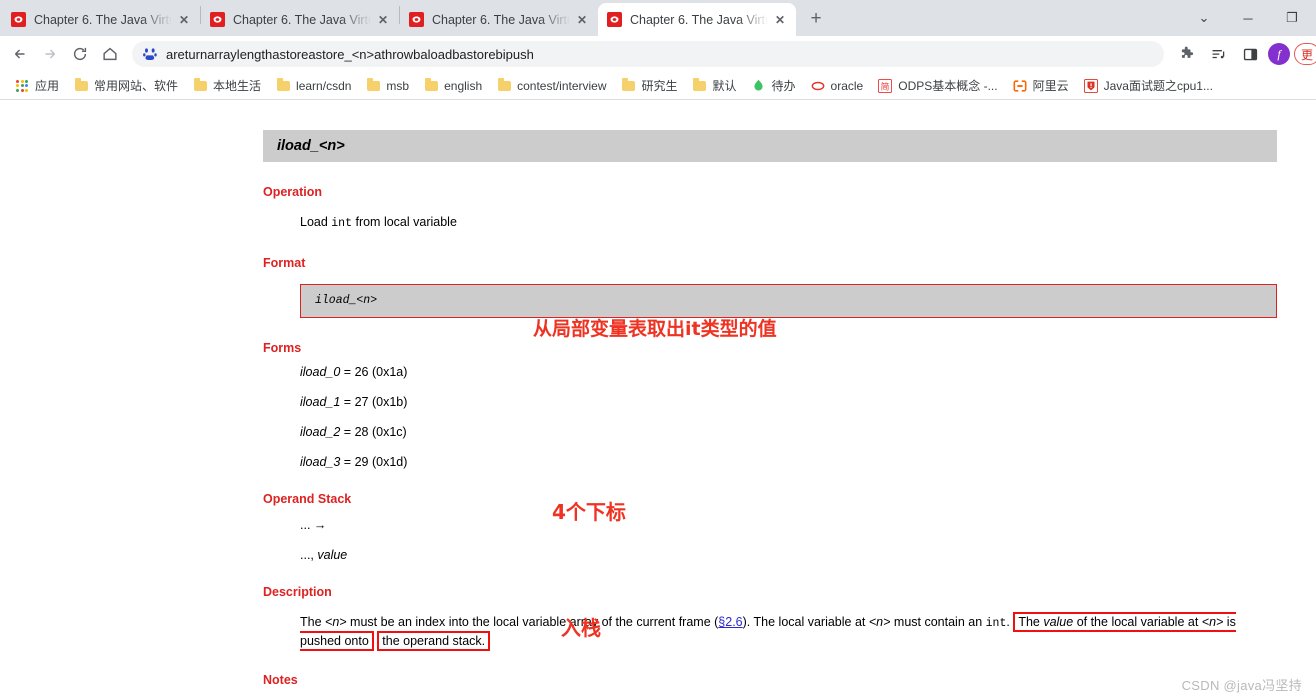 This screenshot has width=1316, height=700. Describe the element at coordinates (655, 329) in the screenshot. I see `annotation-load-int: 从局部变量表取出it类型的值` at that location.